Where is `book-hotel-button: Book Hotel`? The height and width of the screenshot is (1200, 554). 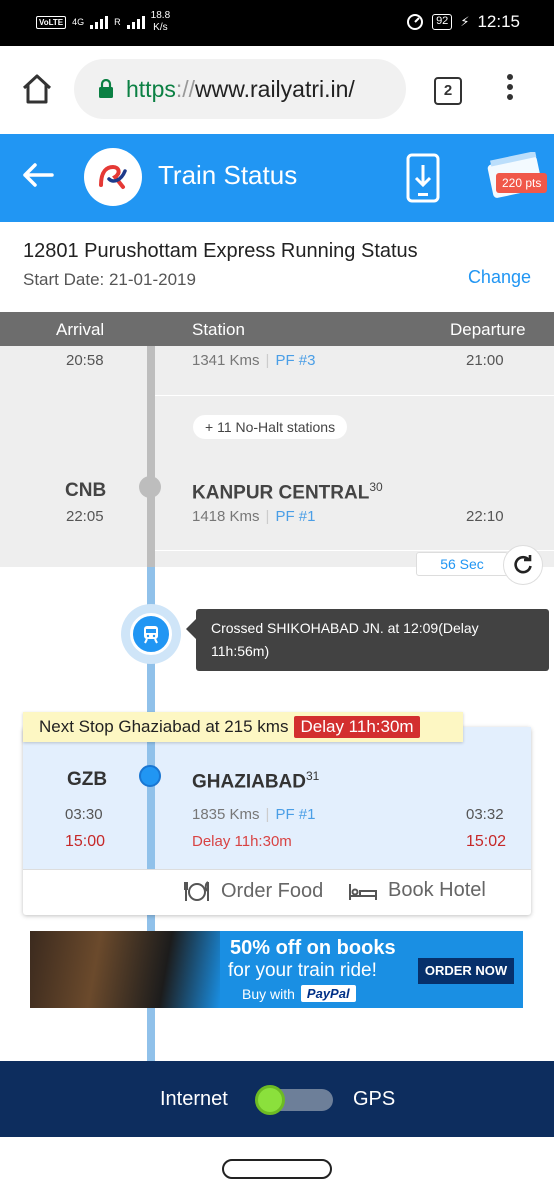 book-hotel-button: Book Hotel is located at coordinates (417, 890).